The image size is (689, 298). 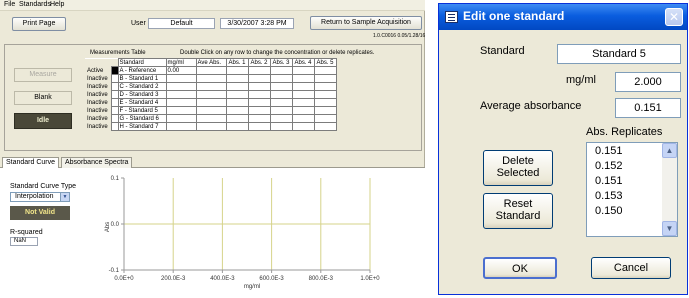 What do you see at coordinates (39, 24) in the screenshot?
I see `print-page-button: Print Page` at bounding box center [39, 24].